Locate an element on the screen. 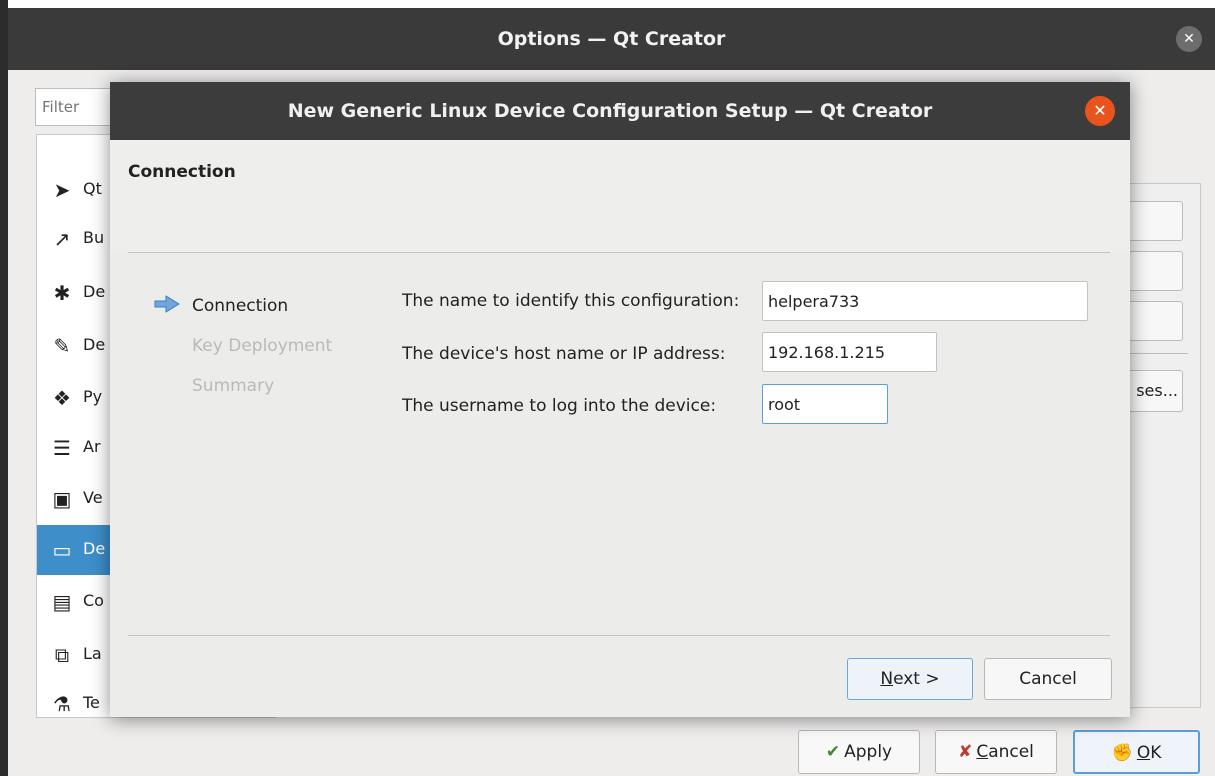 The width and height of the screenshot is (1215, 776). category-label: Ar is located at coordinates (92, 446).